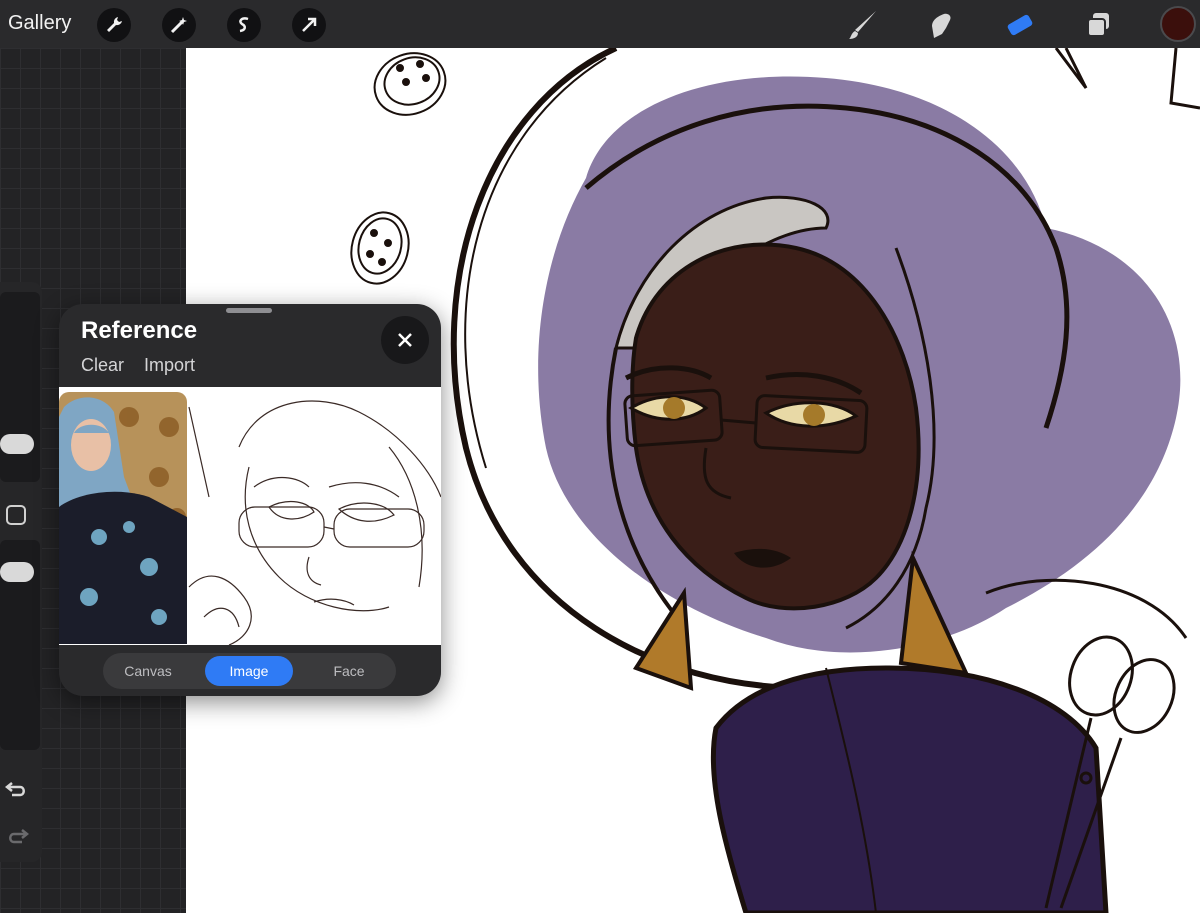  I want to click on brush-icon, so click(863, 25).